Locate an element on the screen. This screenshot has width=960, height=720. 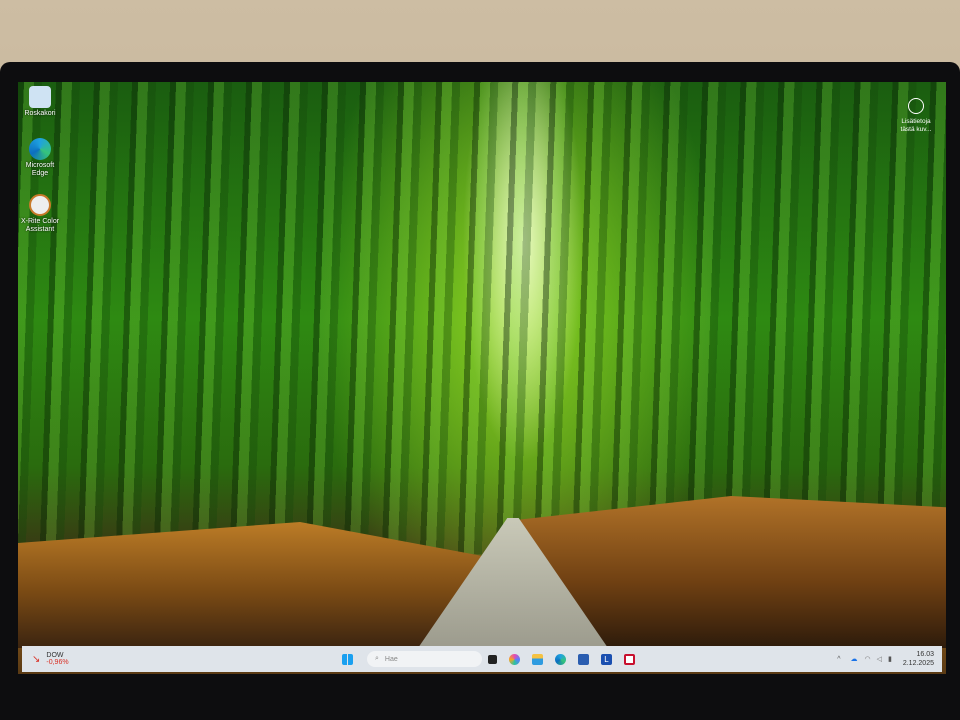
desktop-icon-label: Roskakori is located at coordinates (40, 113).